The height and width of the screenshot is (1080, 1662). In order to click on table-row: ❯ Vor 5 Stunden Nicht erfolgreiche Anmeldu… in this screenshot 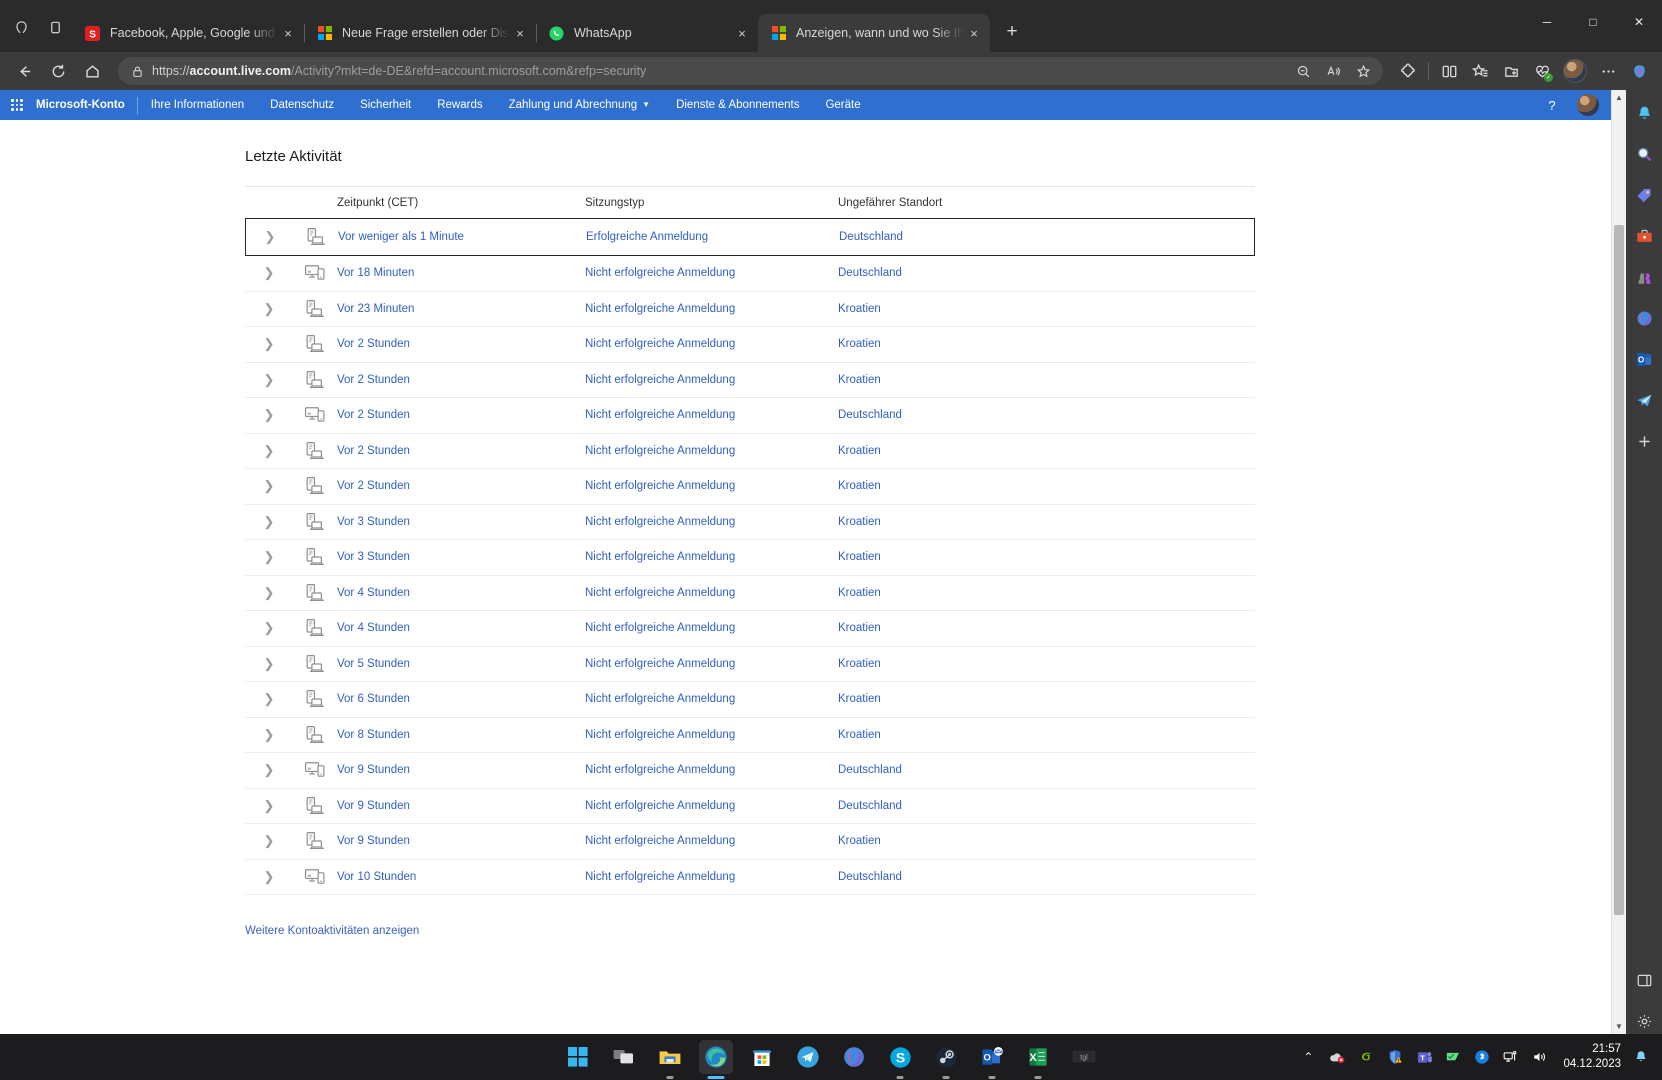, I will do `click(750, 664)`.